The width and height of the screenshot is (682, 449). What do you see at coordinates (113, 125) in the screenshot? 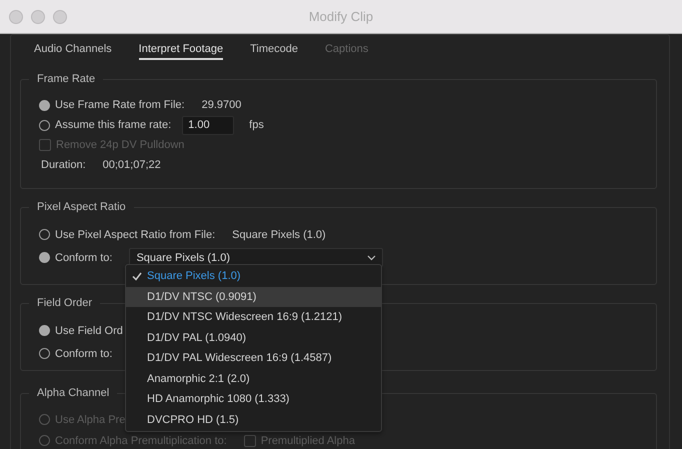
I see `radio-label: Assume this frame rate:` at bounding box center [113, 125].